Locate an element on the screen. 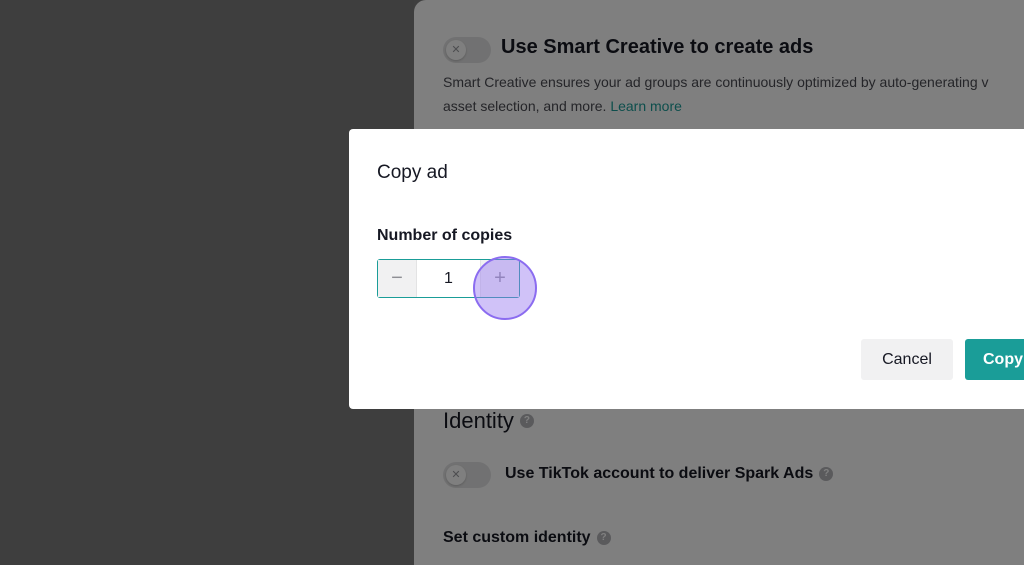  cancel-button: Cancel is located at coordinates (907, 359).